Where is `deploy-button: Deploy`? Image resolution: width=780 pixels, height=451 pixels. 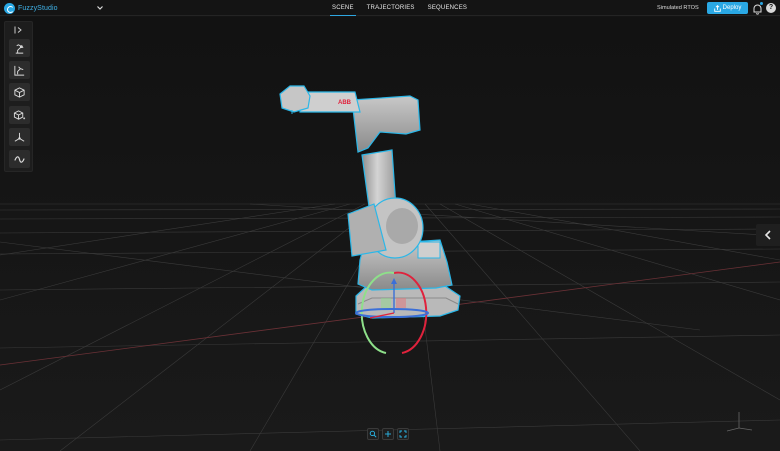
deploy-button: Deploy is located at coordinates (727, 8).